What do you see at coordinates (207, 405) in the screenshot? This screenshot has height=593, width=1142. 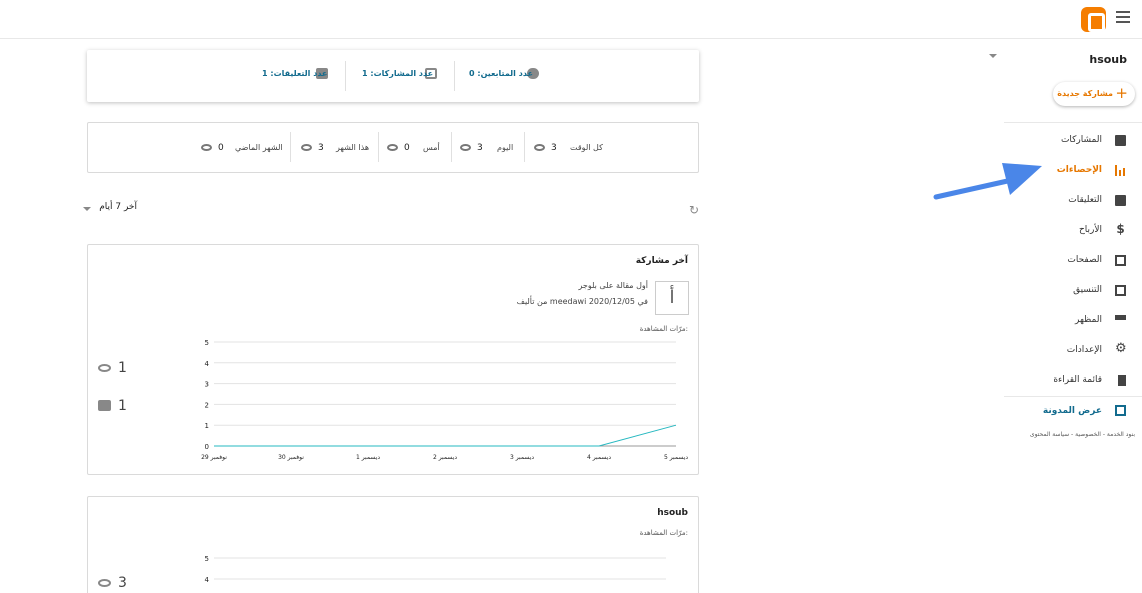 I see `y-tick-label: 2` at bounding box center [207, 405].